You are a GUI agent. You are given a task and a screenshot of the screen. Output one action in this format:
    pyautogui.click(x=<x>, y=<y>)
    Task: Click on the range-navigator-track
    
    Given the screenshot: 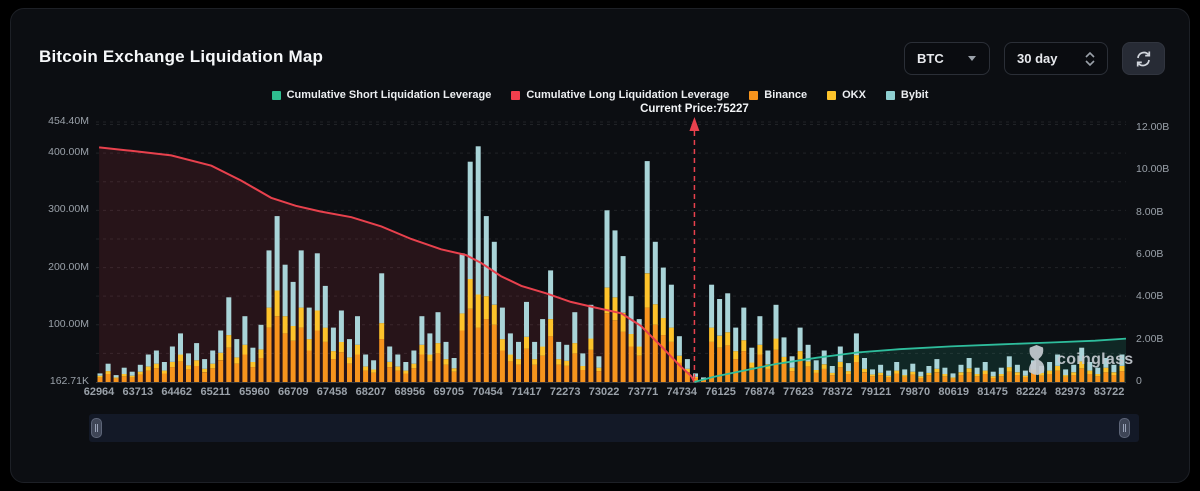 What is the action you would take?
    pyautogui.click(x=614, y=428)
    